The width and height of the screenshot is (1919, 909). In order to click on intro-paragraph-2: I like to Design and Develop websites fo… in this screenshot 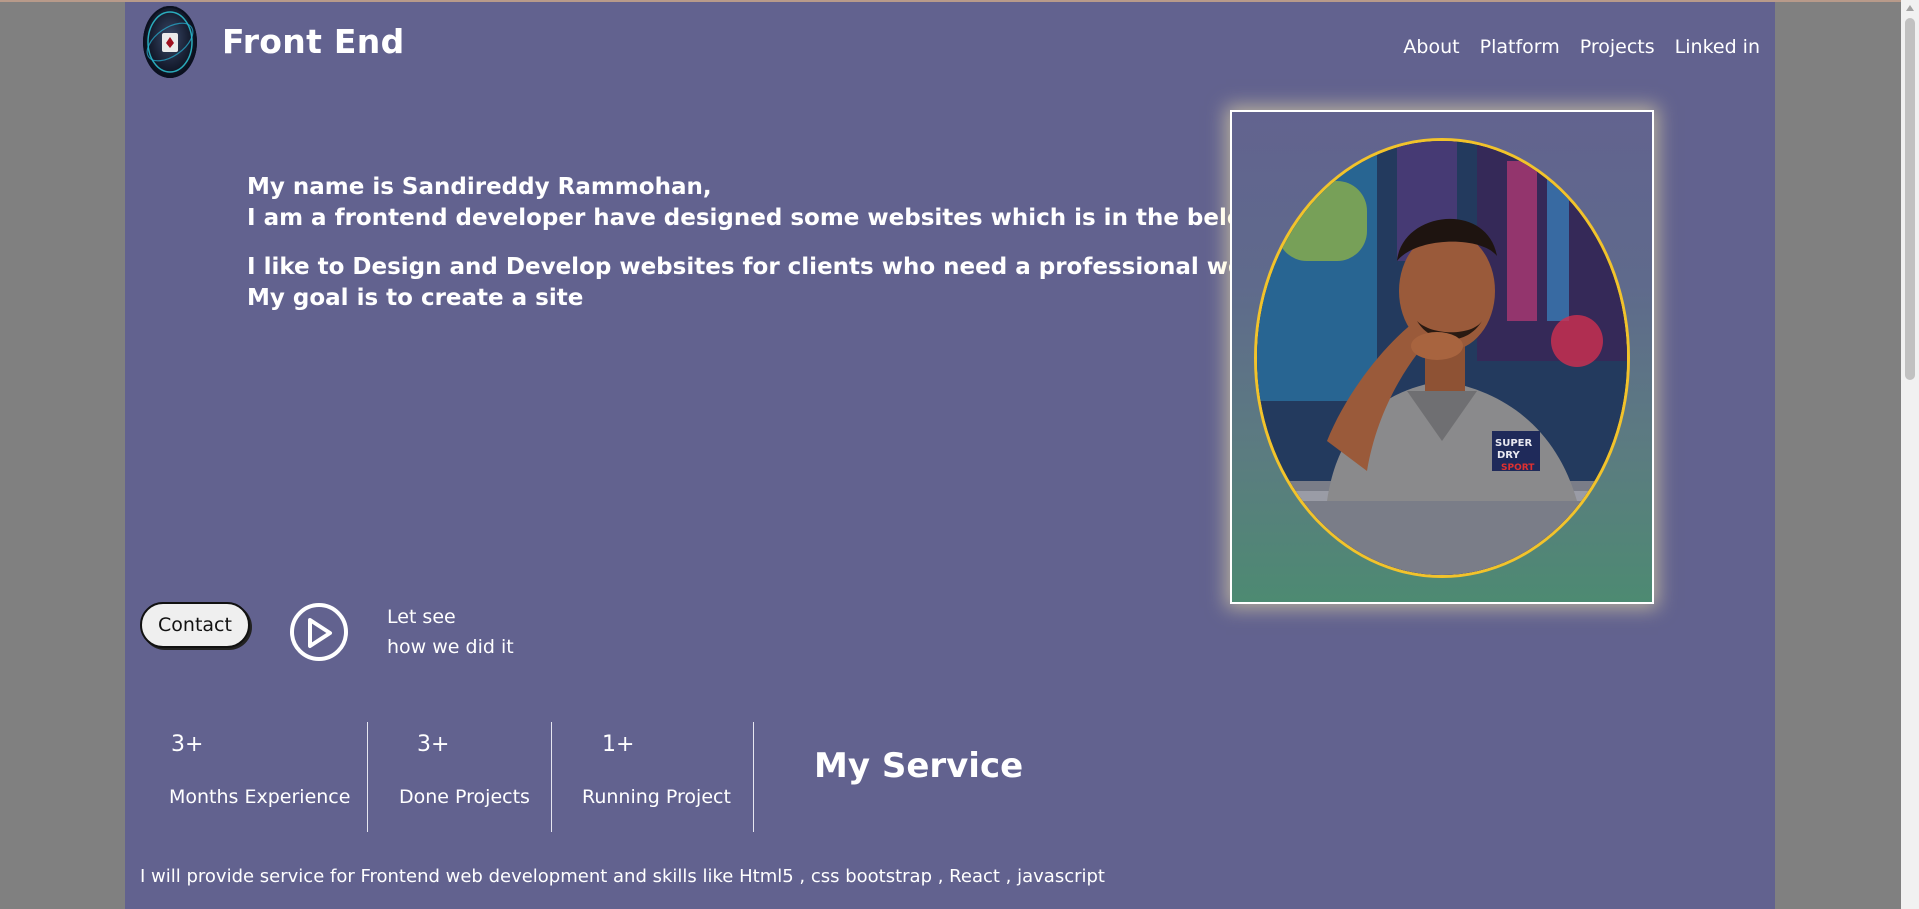, I will do `click(782, 283)`.